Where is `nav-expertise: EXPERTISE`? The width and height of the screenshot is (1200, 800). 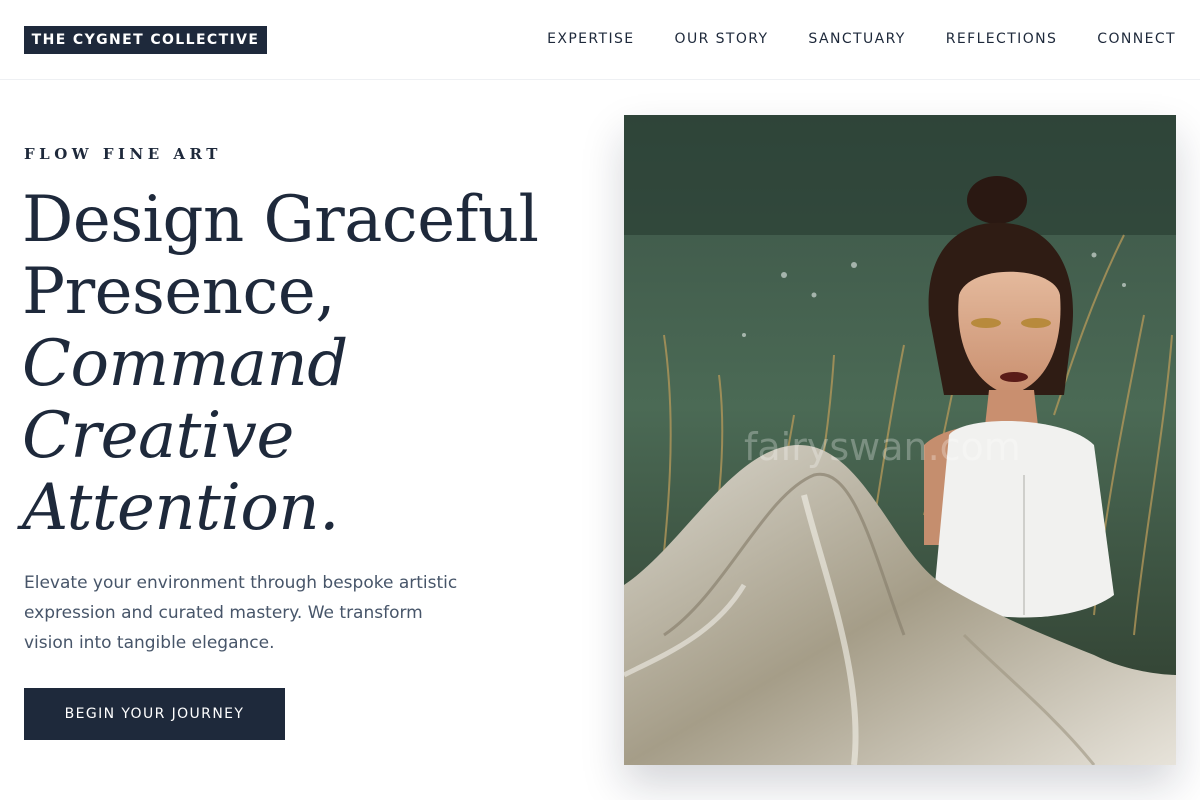
nav-expertise: EXPERTISE is located at coordinates (590, 39).